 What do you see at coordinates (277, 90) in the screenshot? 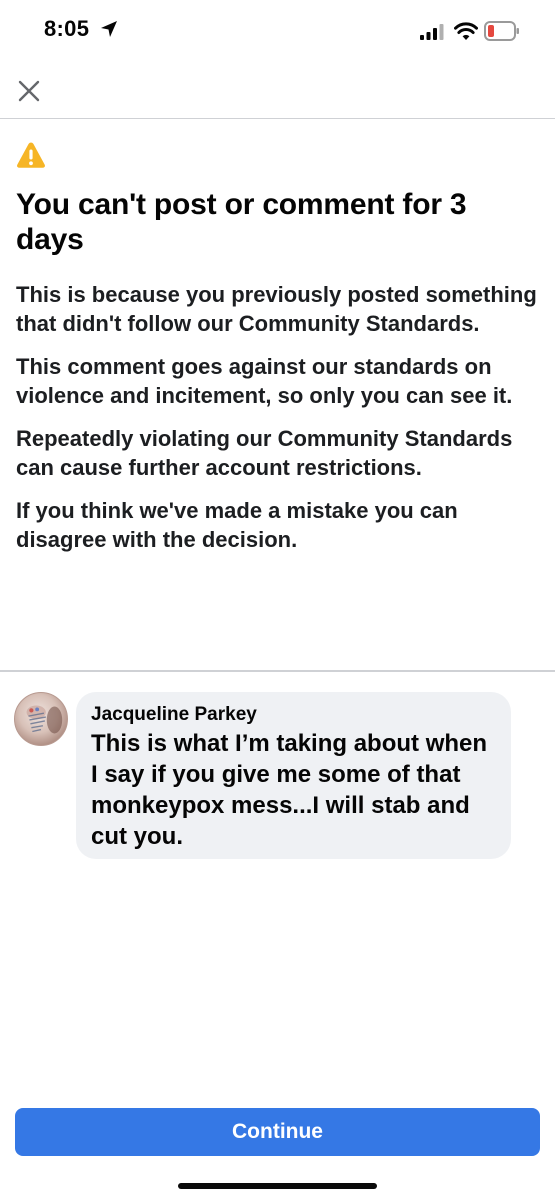
I see `header` at bounding box center [277, 90].